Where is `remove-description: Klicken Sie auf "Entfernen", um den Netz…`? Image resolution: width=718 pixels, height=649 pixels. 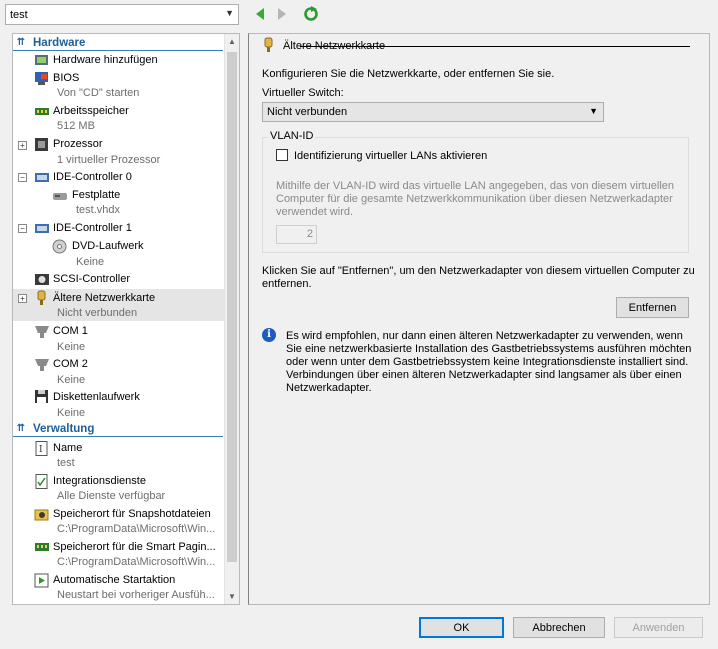
remove-description: Klicken Sie auf "Entfernen", um den Netz… is located at coordinates (482, 278).